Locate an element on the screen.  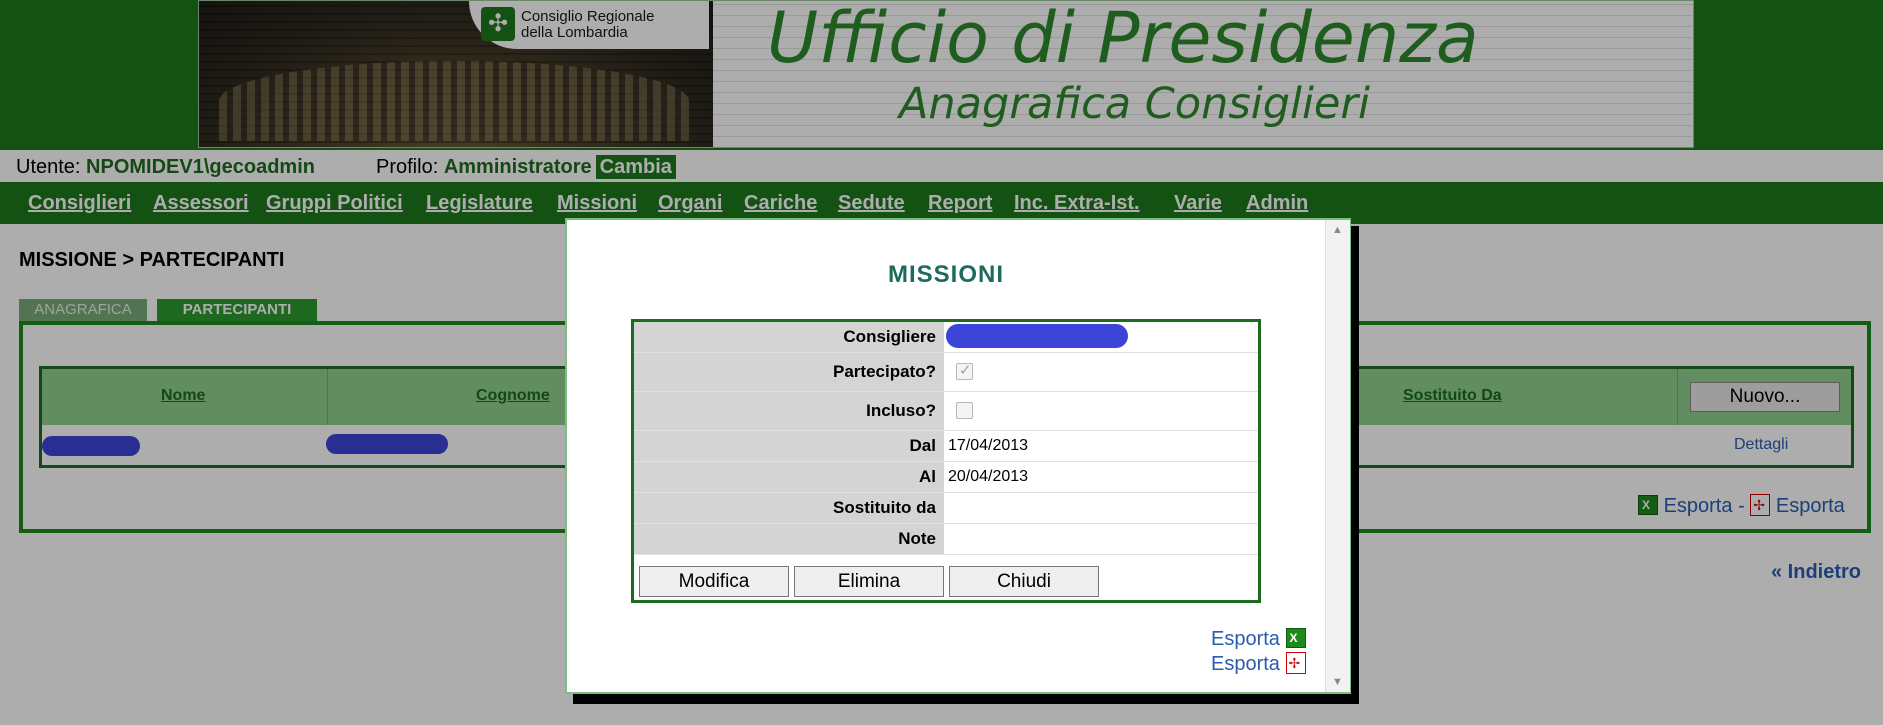
row-al: Al 20/04/2013 is located at coordinates (946, 477).